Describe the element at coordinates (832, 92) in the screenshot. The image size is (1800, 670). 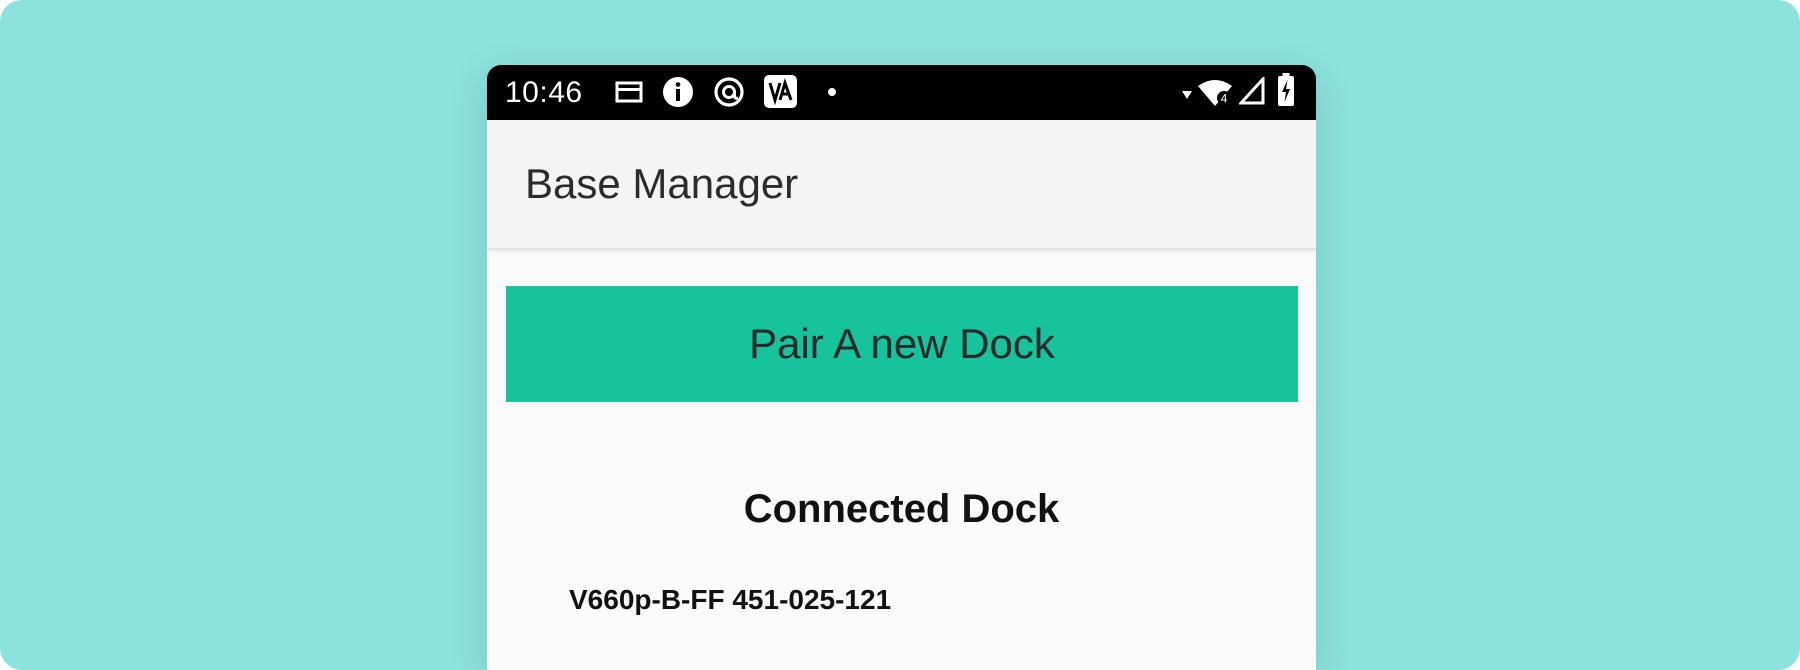
I see `notification-dot-icon` at that location.